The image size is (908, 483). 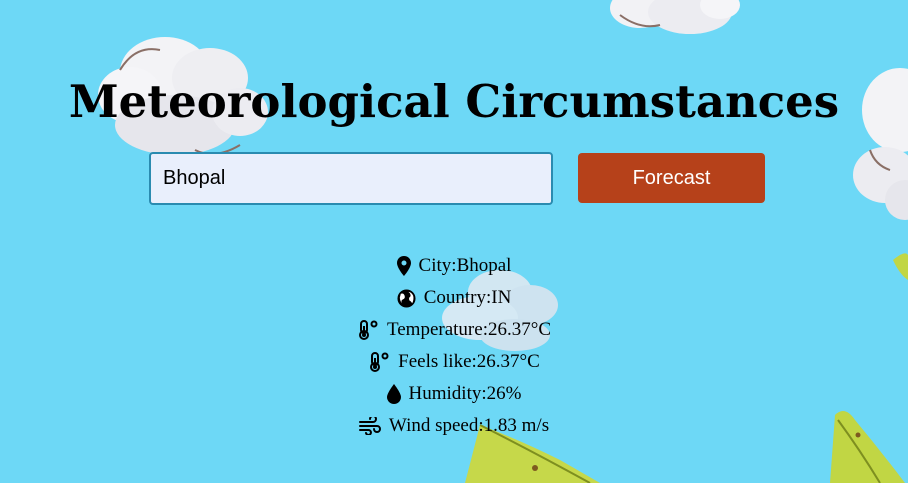 What do you see at coordinates (437, 329) in the screenshot?
I see `weather-label: Temperature:` at bounding box center [437, 329].